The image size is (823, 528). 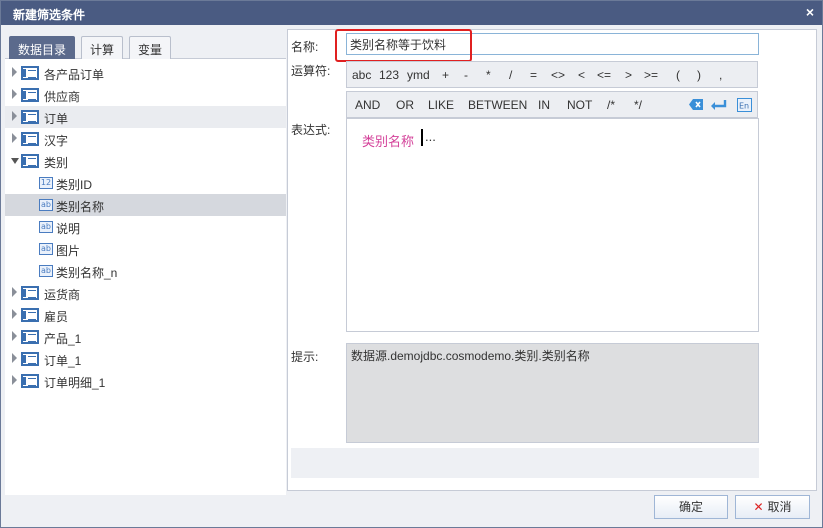 I want to click on operator-button: <>, so click(x=558, y=75).